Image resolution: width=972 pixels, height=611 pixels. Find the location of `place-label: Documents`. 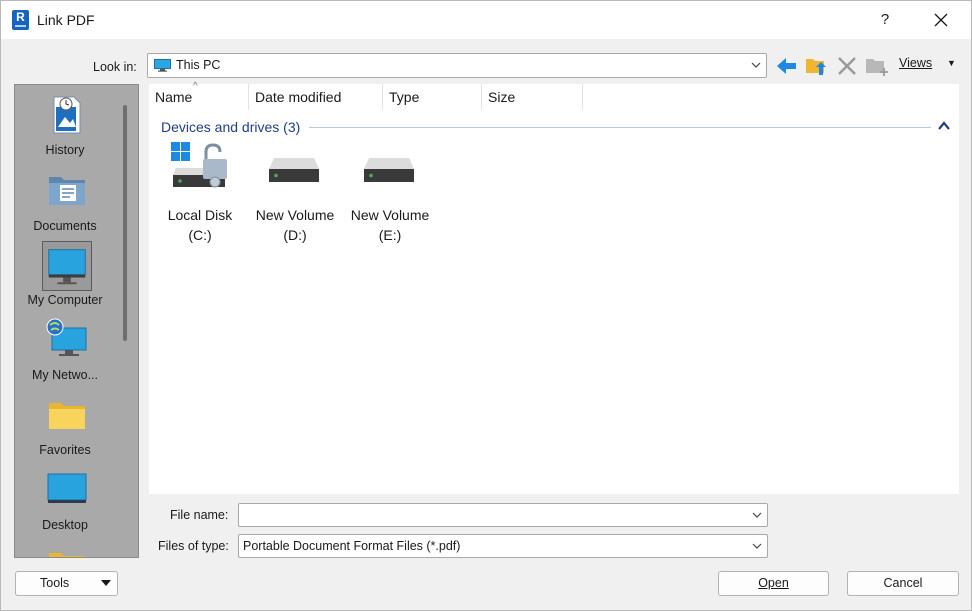

place-label: Documents is located at coordinates (65, 226).